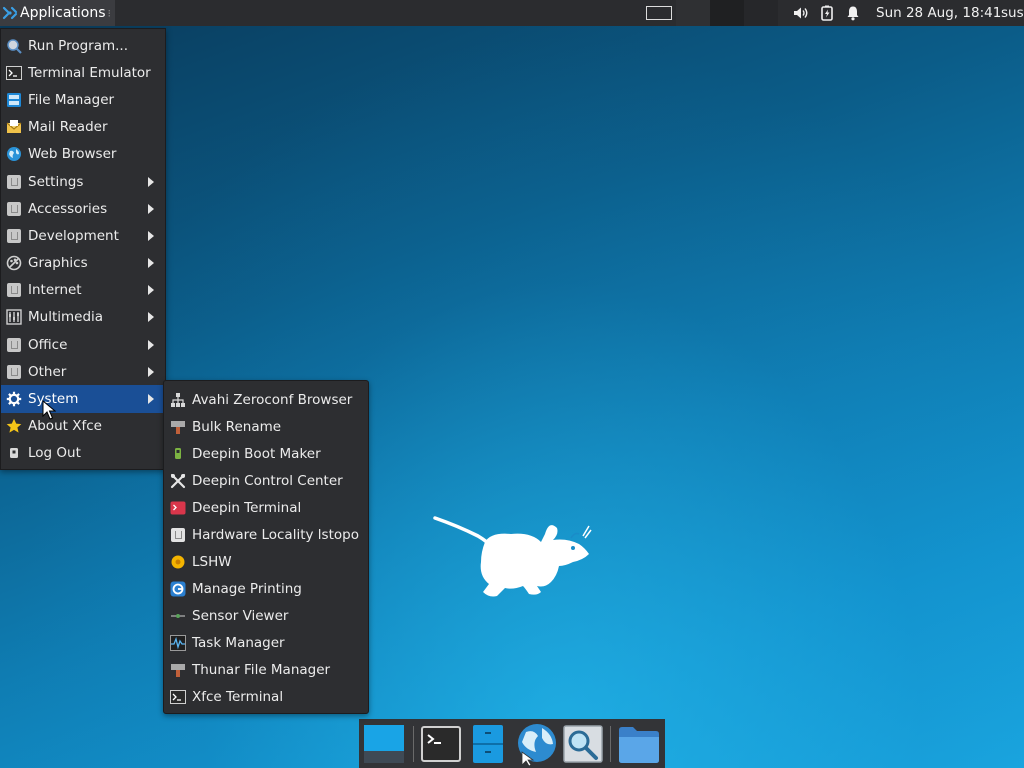  What do you see at coordinates (14, 426) in the screenshot?
I see `star-icon` at bounding box center [14, 426].